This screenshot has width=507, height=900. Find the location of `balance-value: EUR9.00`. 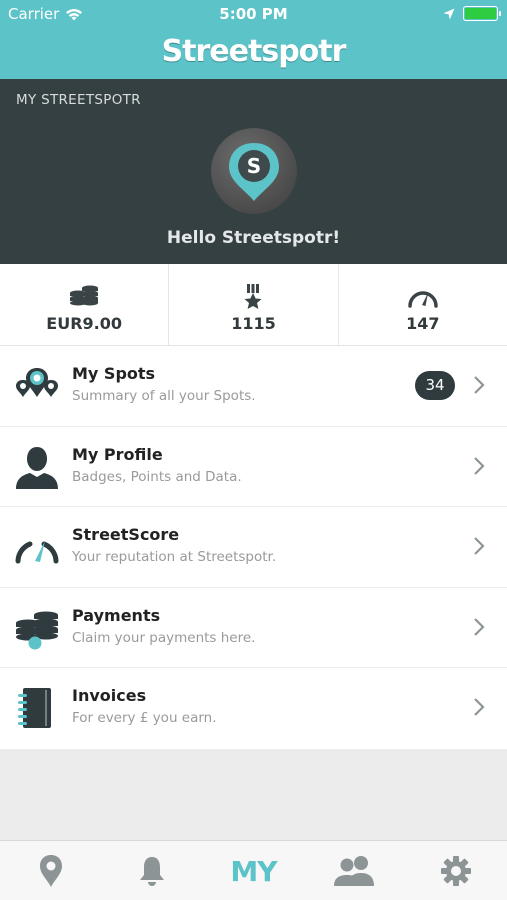

balance-value: EUR9.00 is located at coordinates (84, 323).